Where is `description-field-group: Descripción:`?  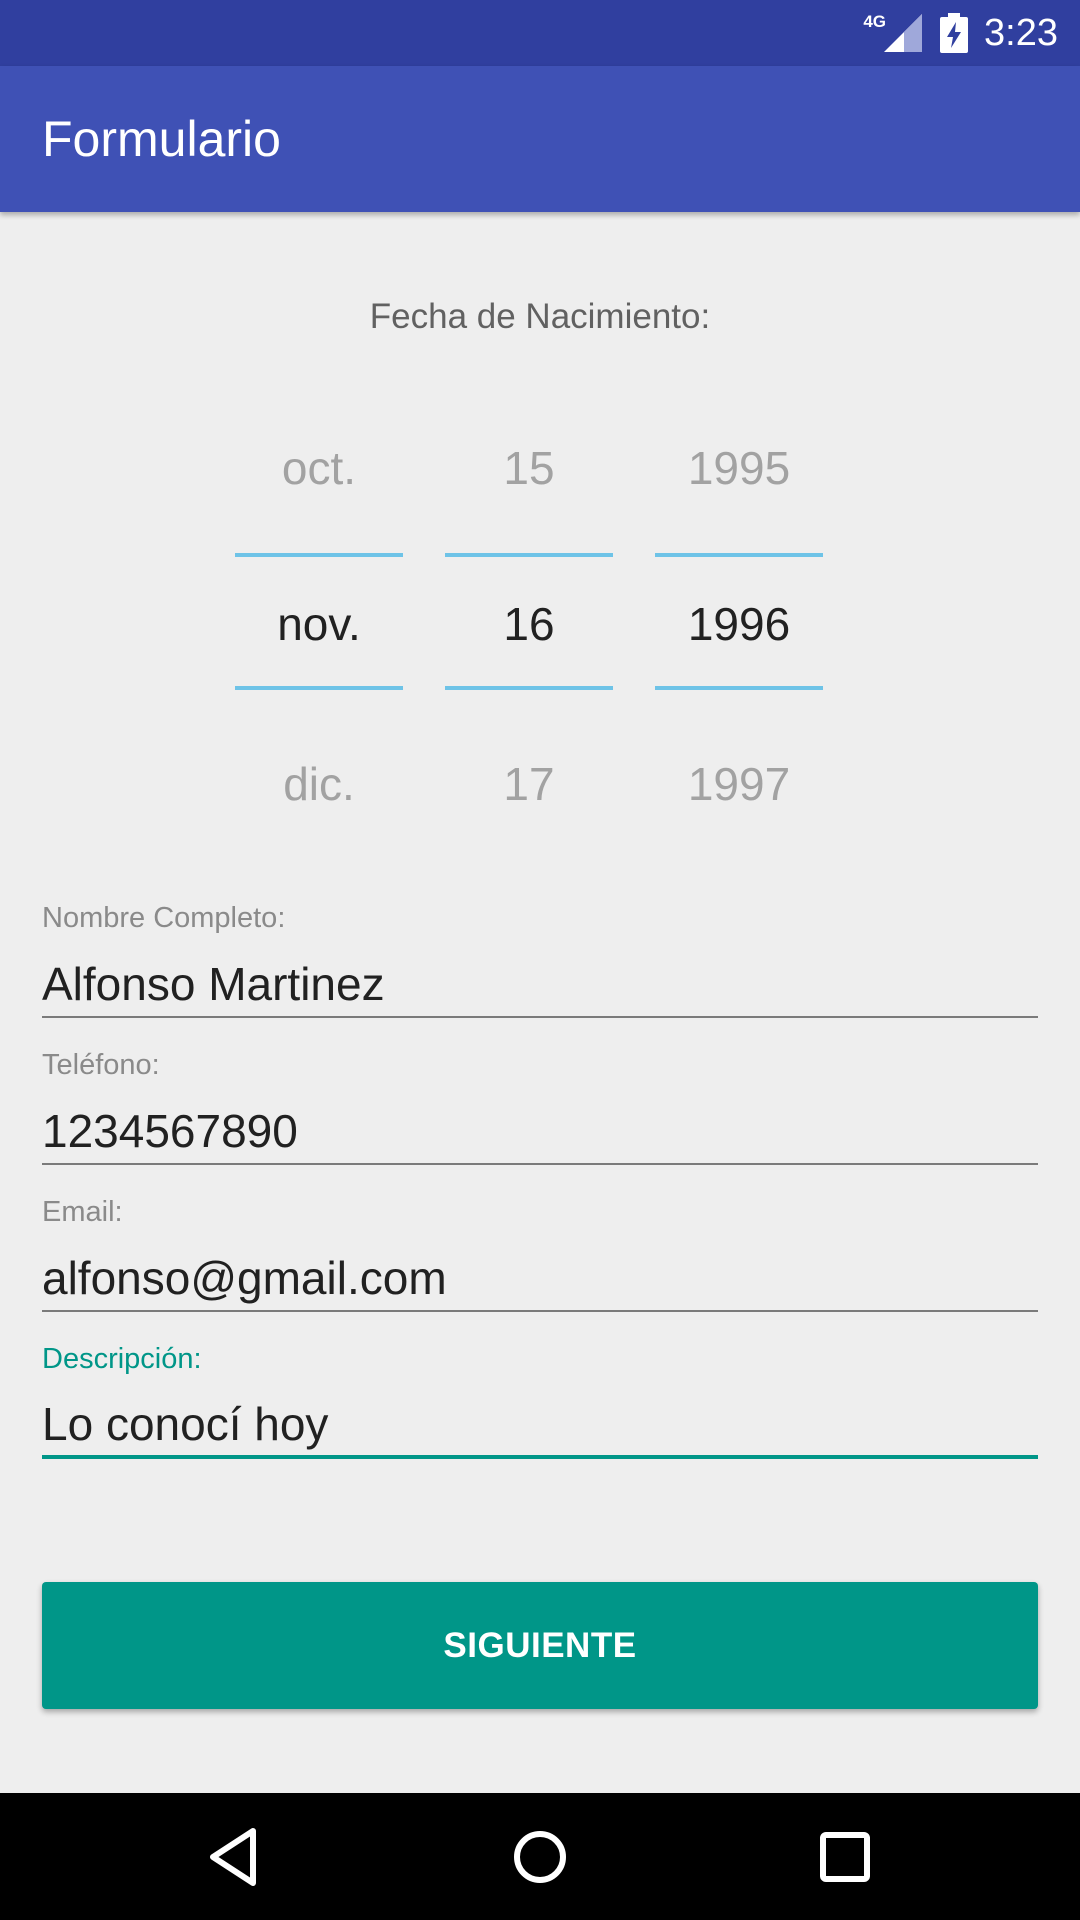 description-field-group: Descripción: is located at coordinates (540, 1411).